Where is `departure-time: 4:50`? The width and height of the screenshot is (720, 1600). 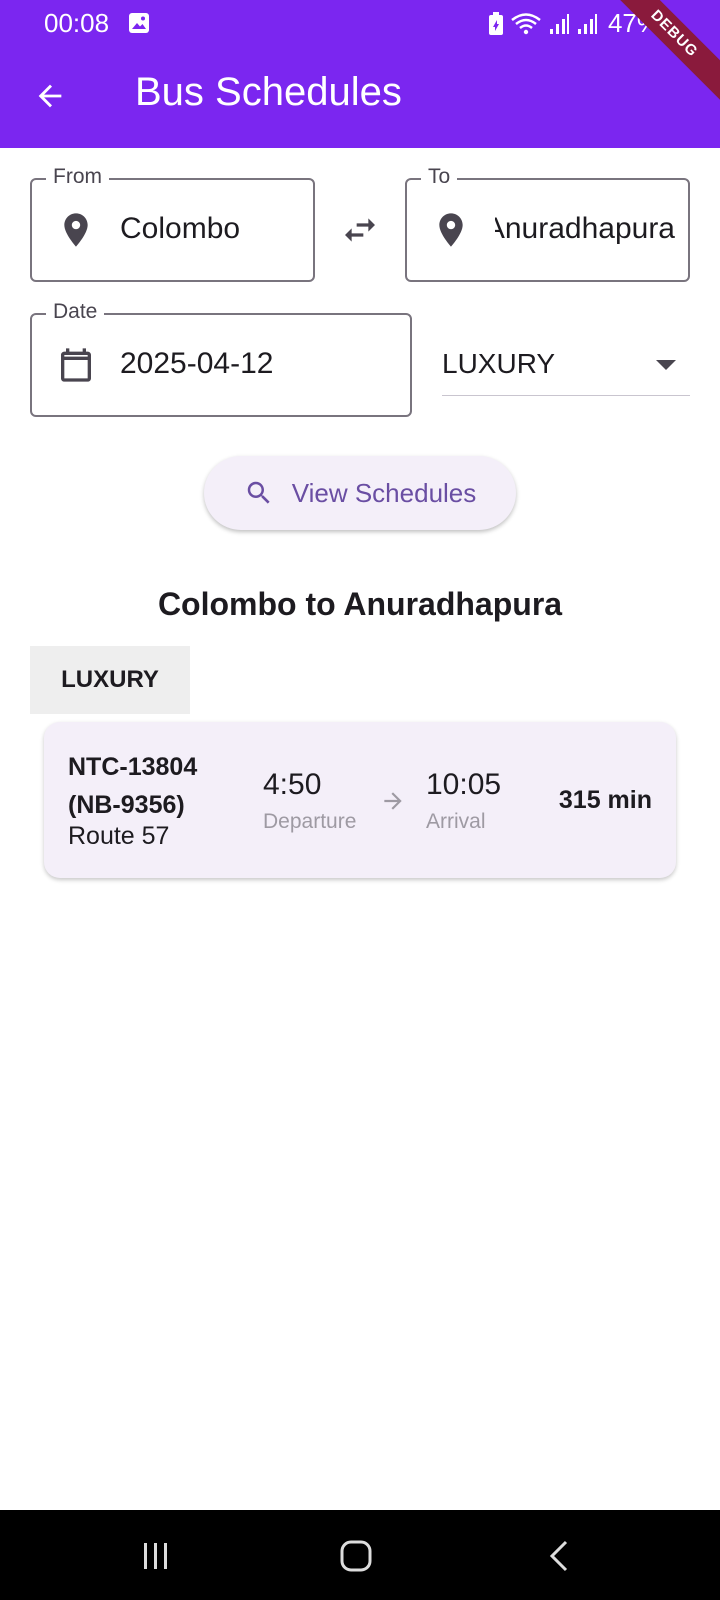
departure-time: 4:50 is located at coordinates (292, 784).